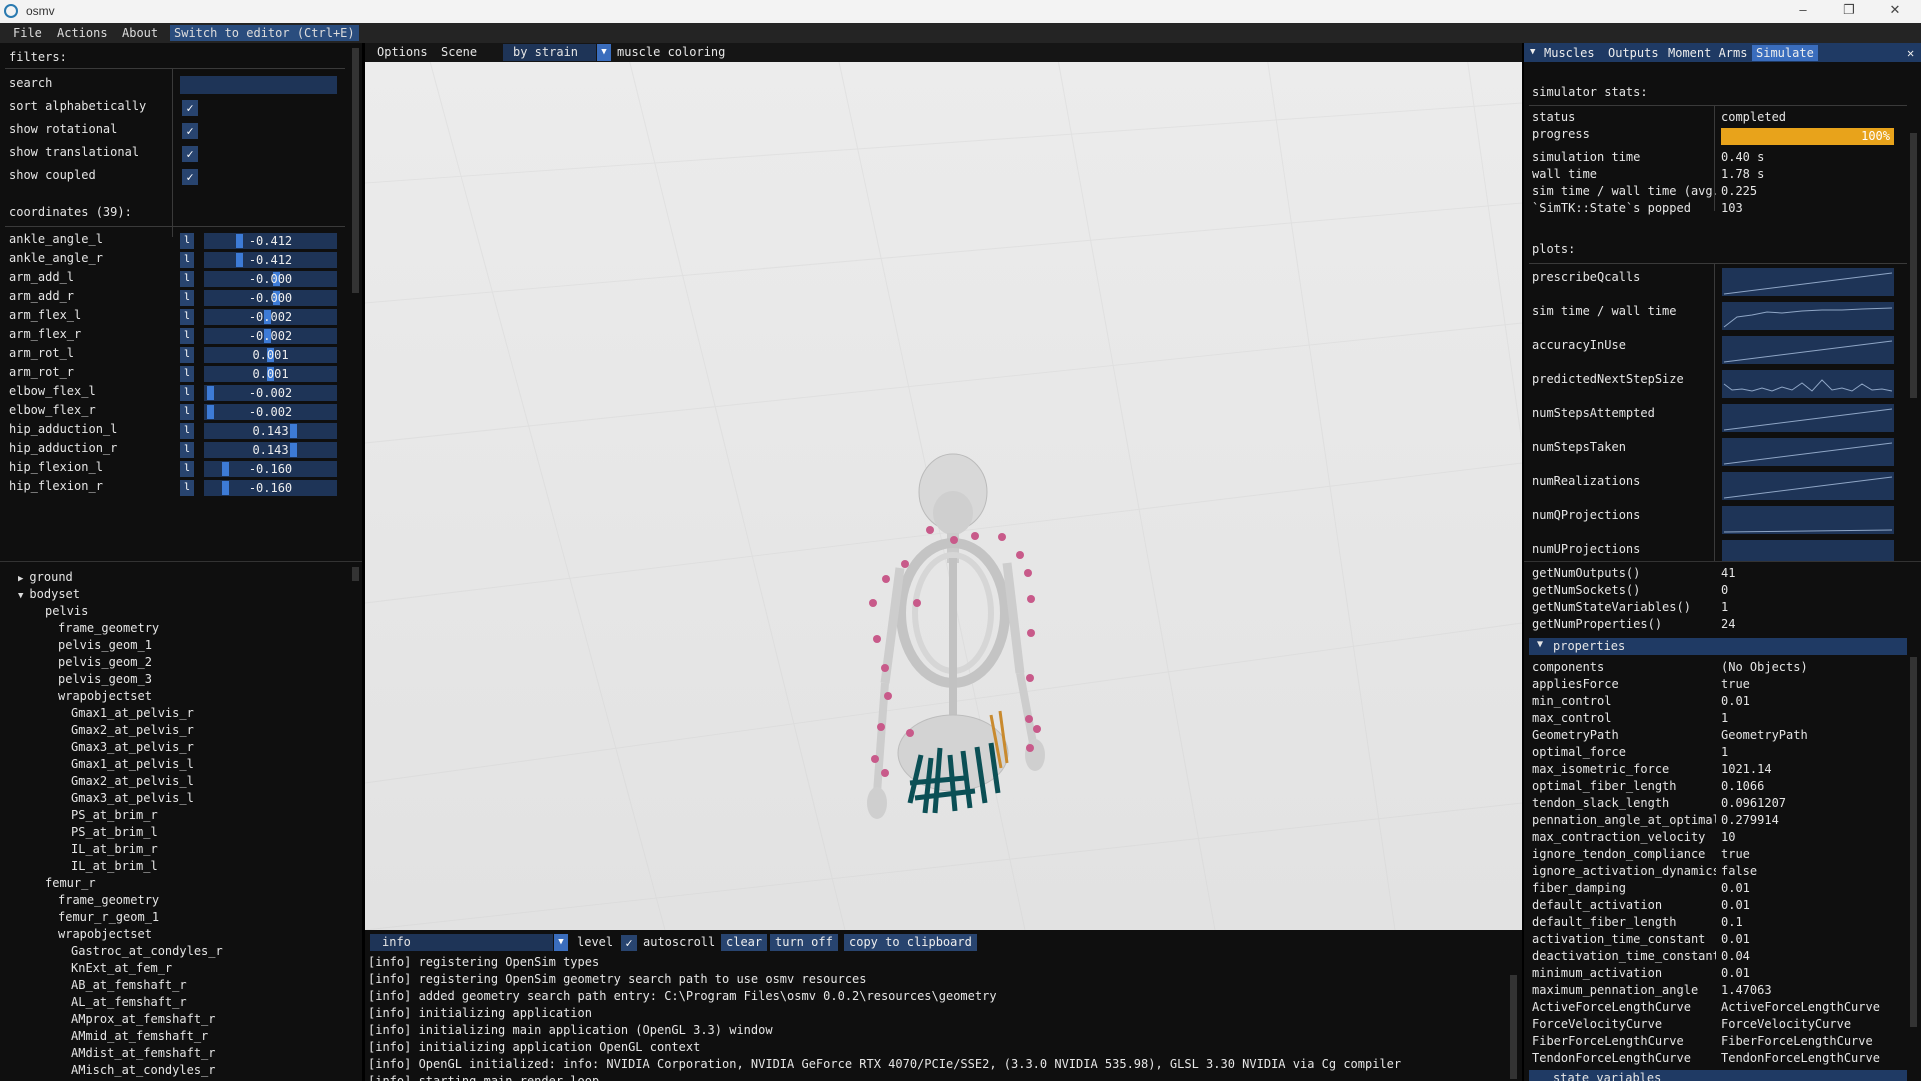 The height and width of the screenshot is (1081, 1921). I want to click on properties-scrollbar, so click(1913, 842).